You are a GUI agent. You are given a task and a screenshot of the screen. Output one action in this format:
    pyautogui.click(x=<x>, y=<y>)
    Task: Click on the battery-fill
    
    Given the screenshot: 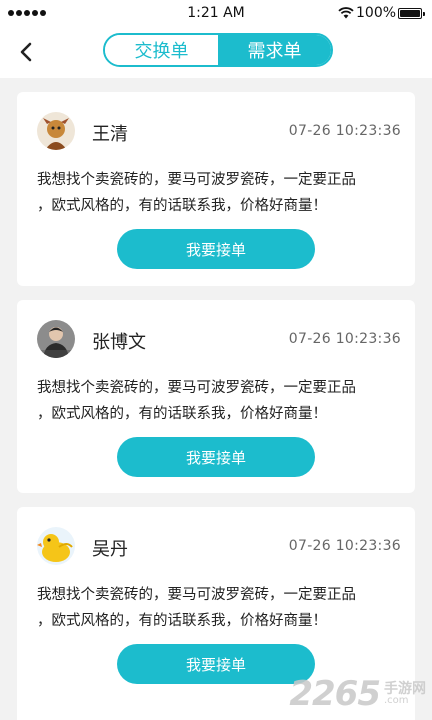 What is the action you would take?
    pyautogui.click(x=410, y=13)
    